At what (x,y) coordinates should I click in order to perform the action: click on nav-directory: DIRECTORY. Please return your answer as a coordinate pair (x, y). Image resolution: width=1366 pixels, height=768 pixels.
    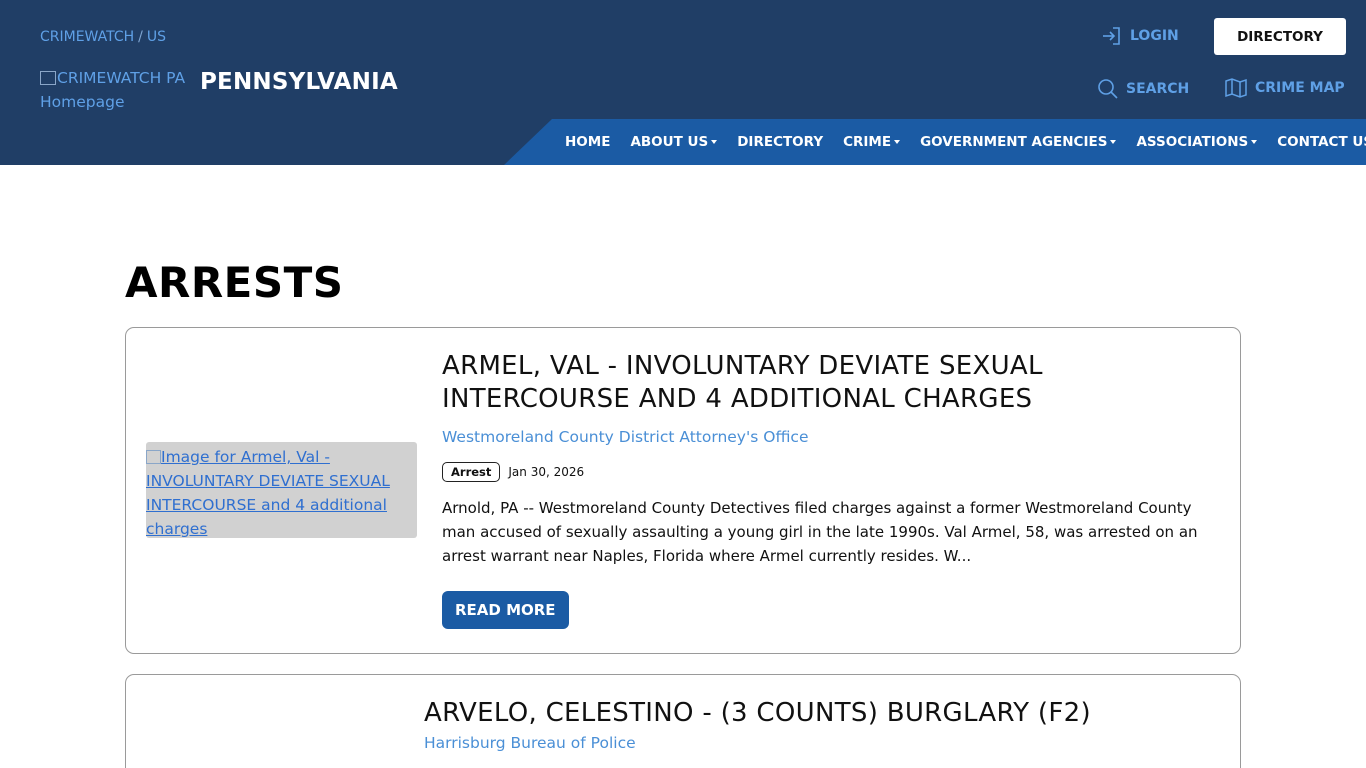
    Looking at the image, I should click on (780, 142).